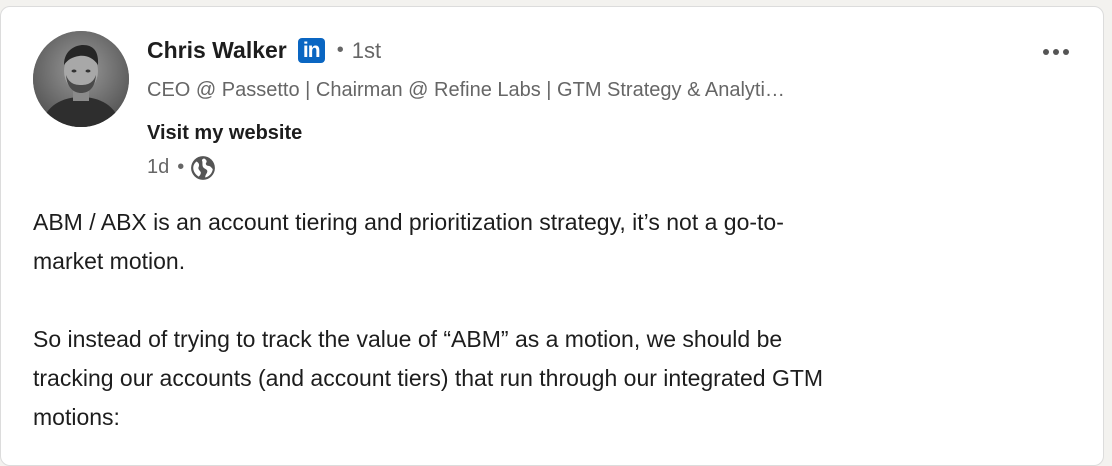 Image resolution: width=1112 pixels, height=466 pixels. What do you see at coordinates (224, 133) in the screenshot?
I see `visit-website-link: Visit my website` at bounding box center [224, 133].